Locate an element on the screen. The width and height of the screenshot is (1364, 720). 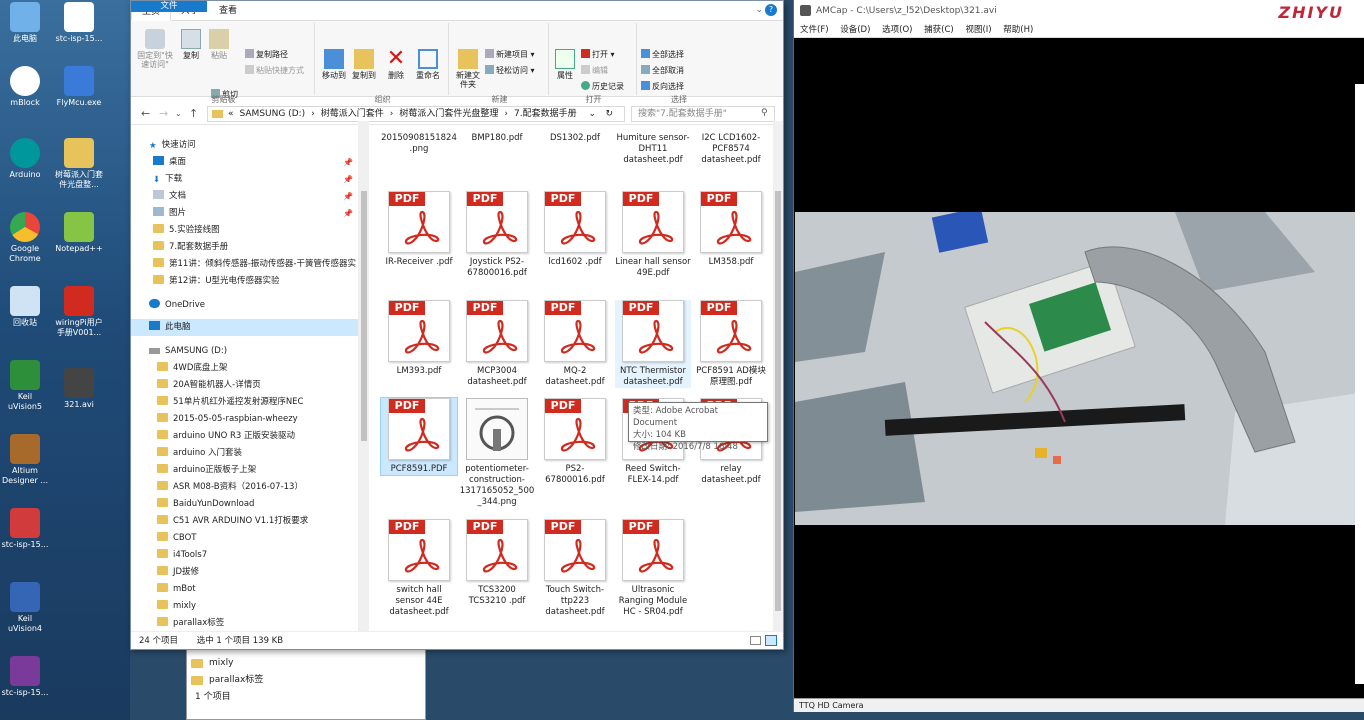
search-input: 搜索"7.配套数据手册" is located at coordinates (703, 114).